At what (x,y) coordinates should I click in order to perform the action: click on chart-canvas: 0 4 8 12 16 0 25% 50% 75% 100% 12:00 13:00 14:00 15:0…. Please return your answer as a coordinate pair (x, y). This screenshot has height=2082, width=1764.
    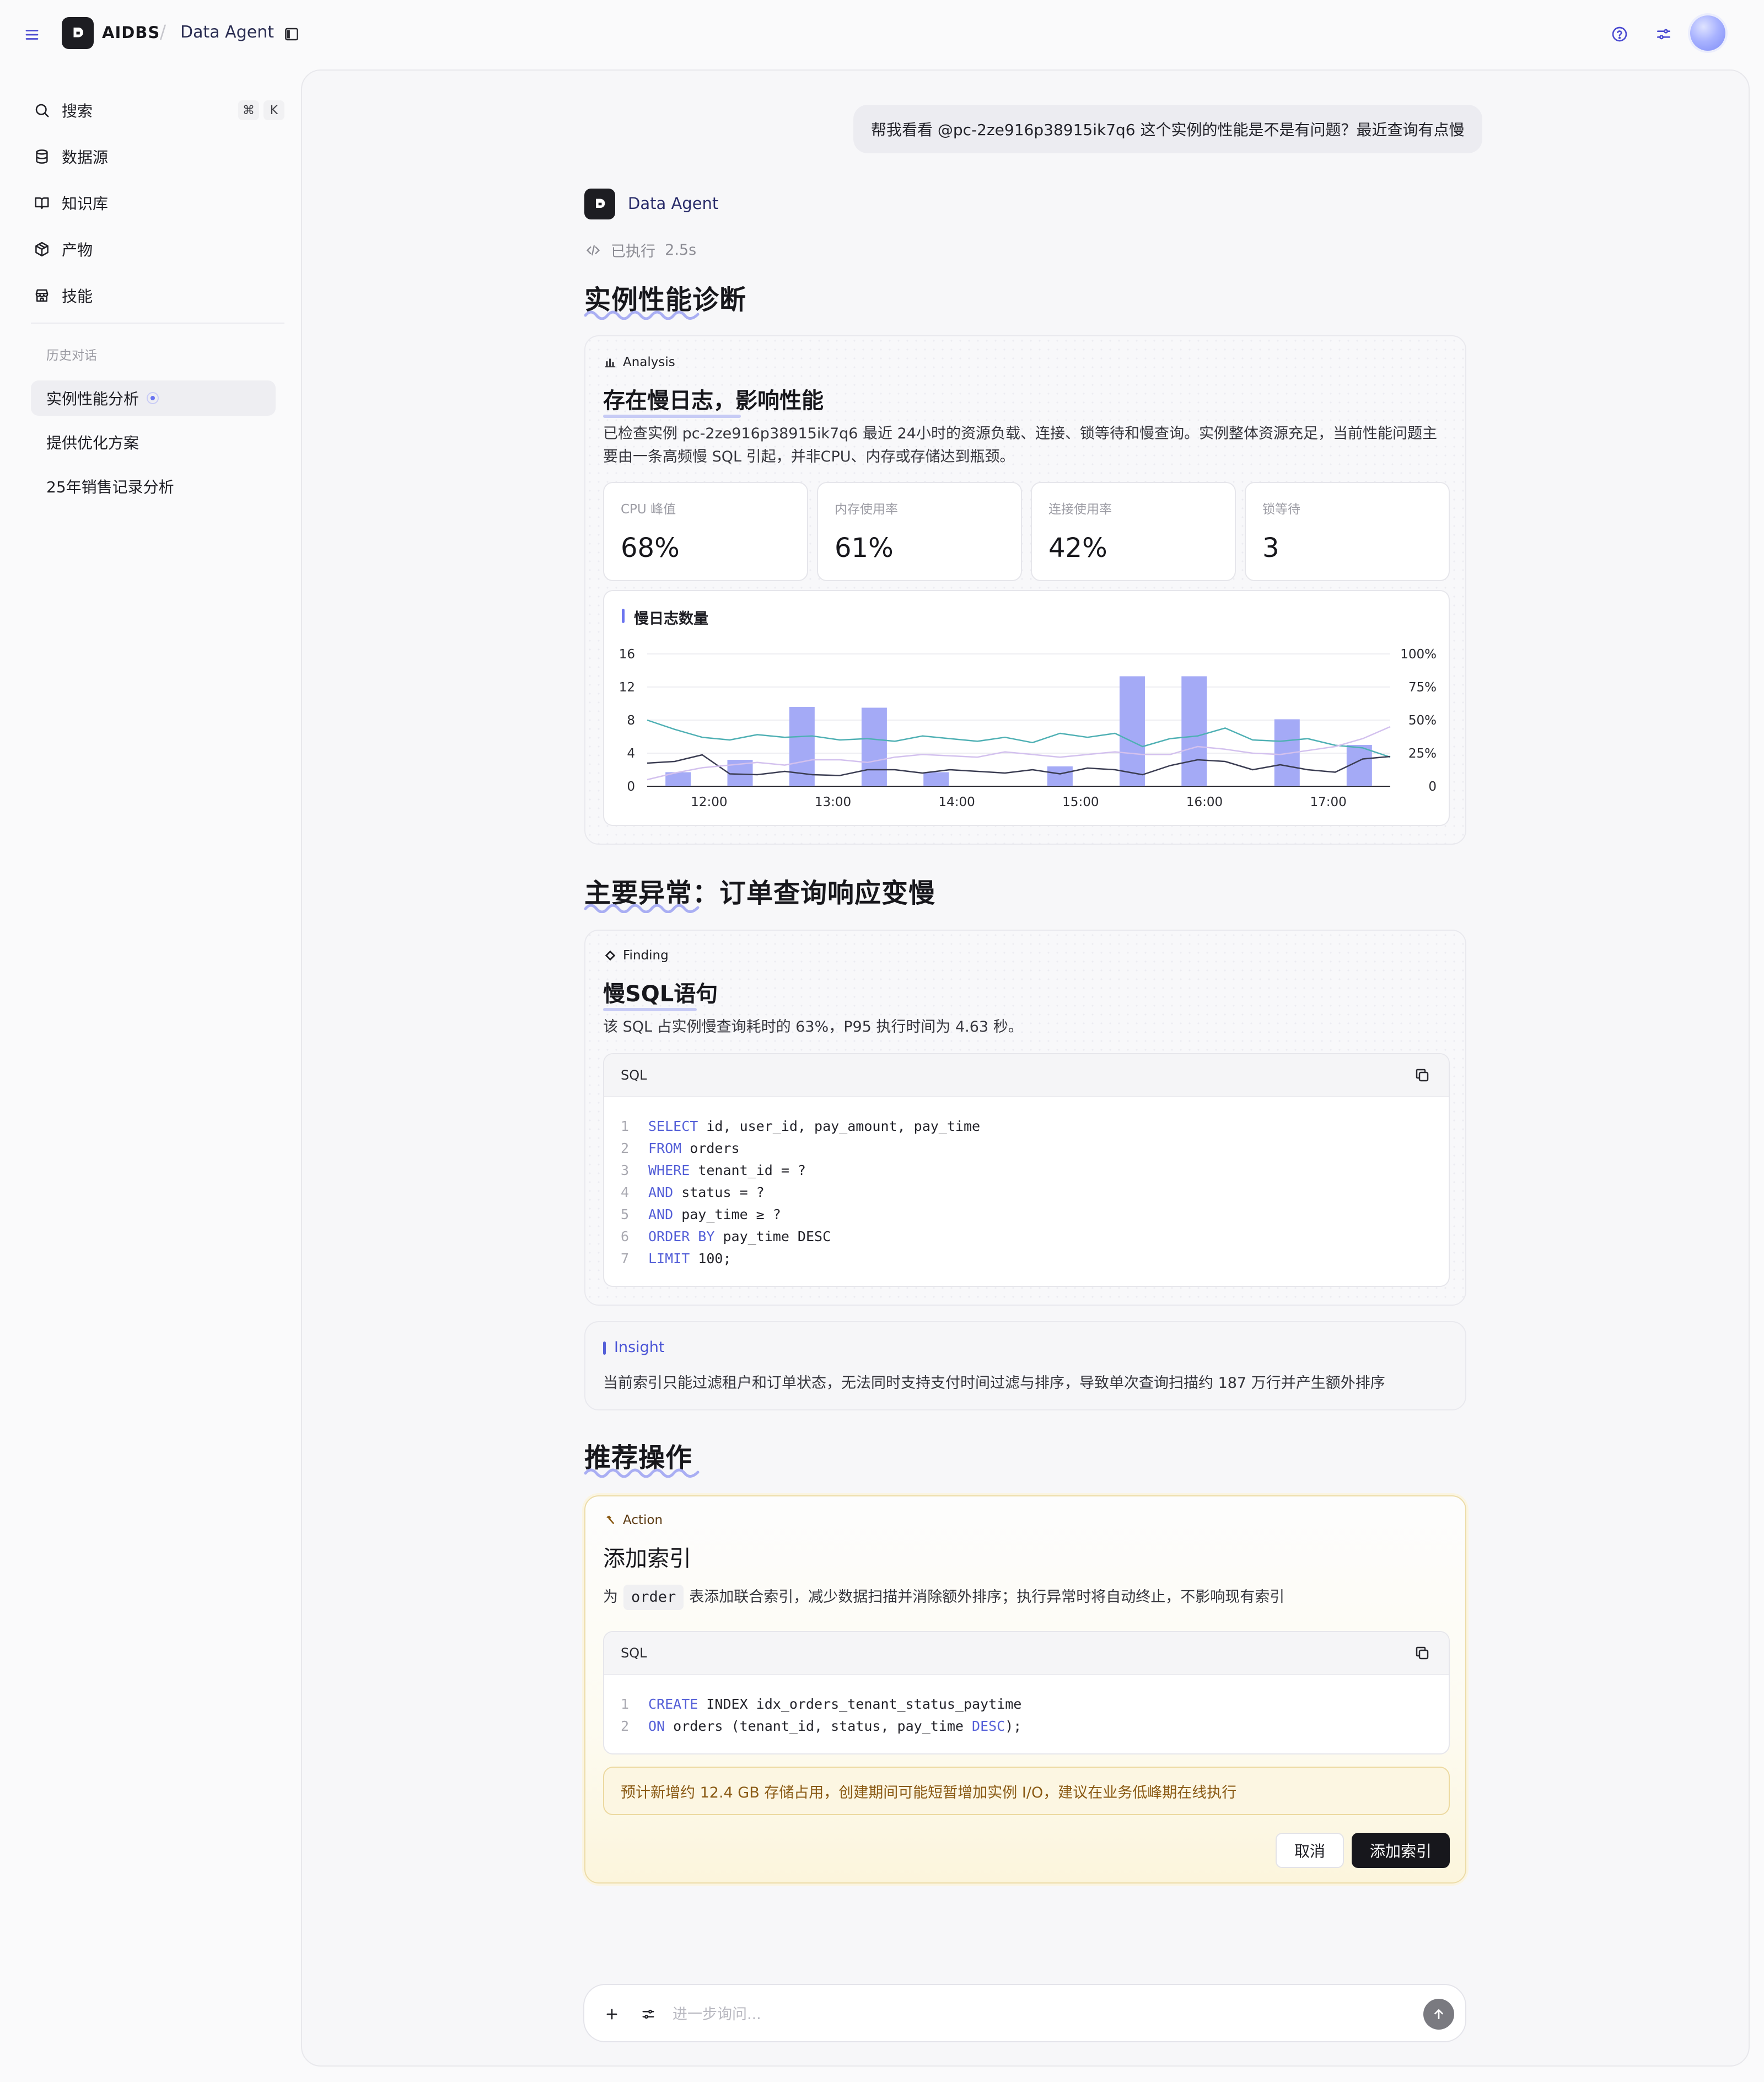
    Looking at the image, I should click on (1028, 728).